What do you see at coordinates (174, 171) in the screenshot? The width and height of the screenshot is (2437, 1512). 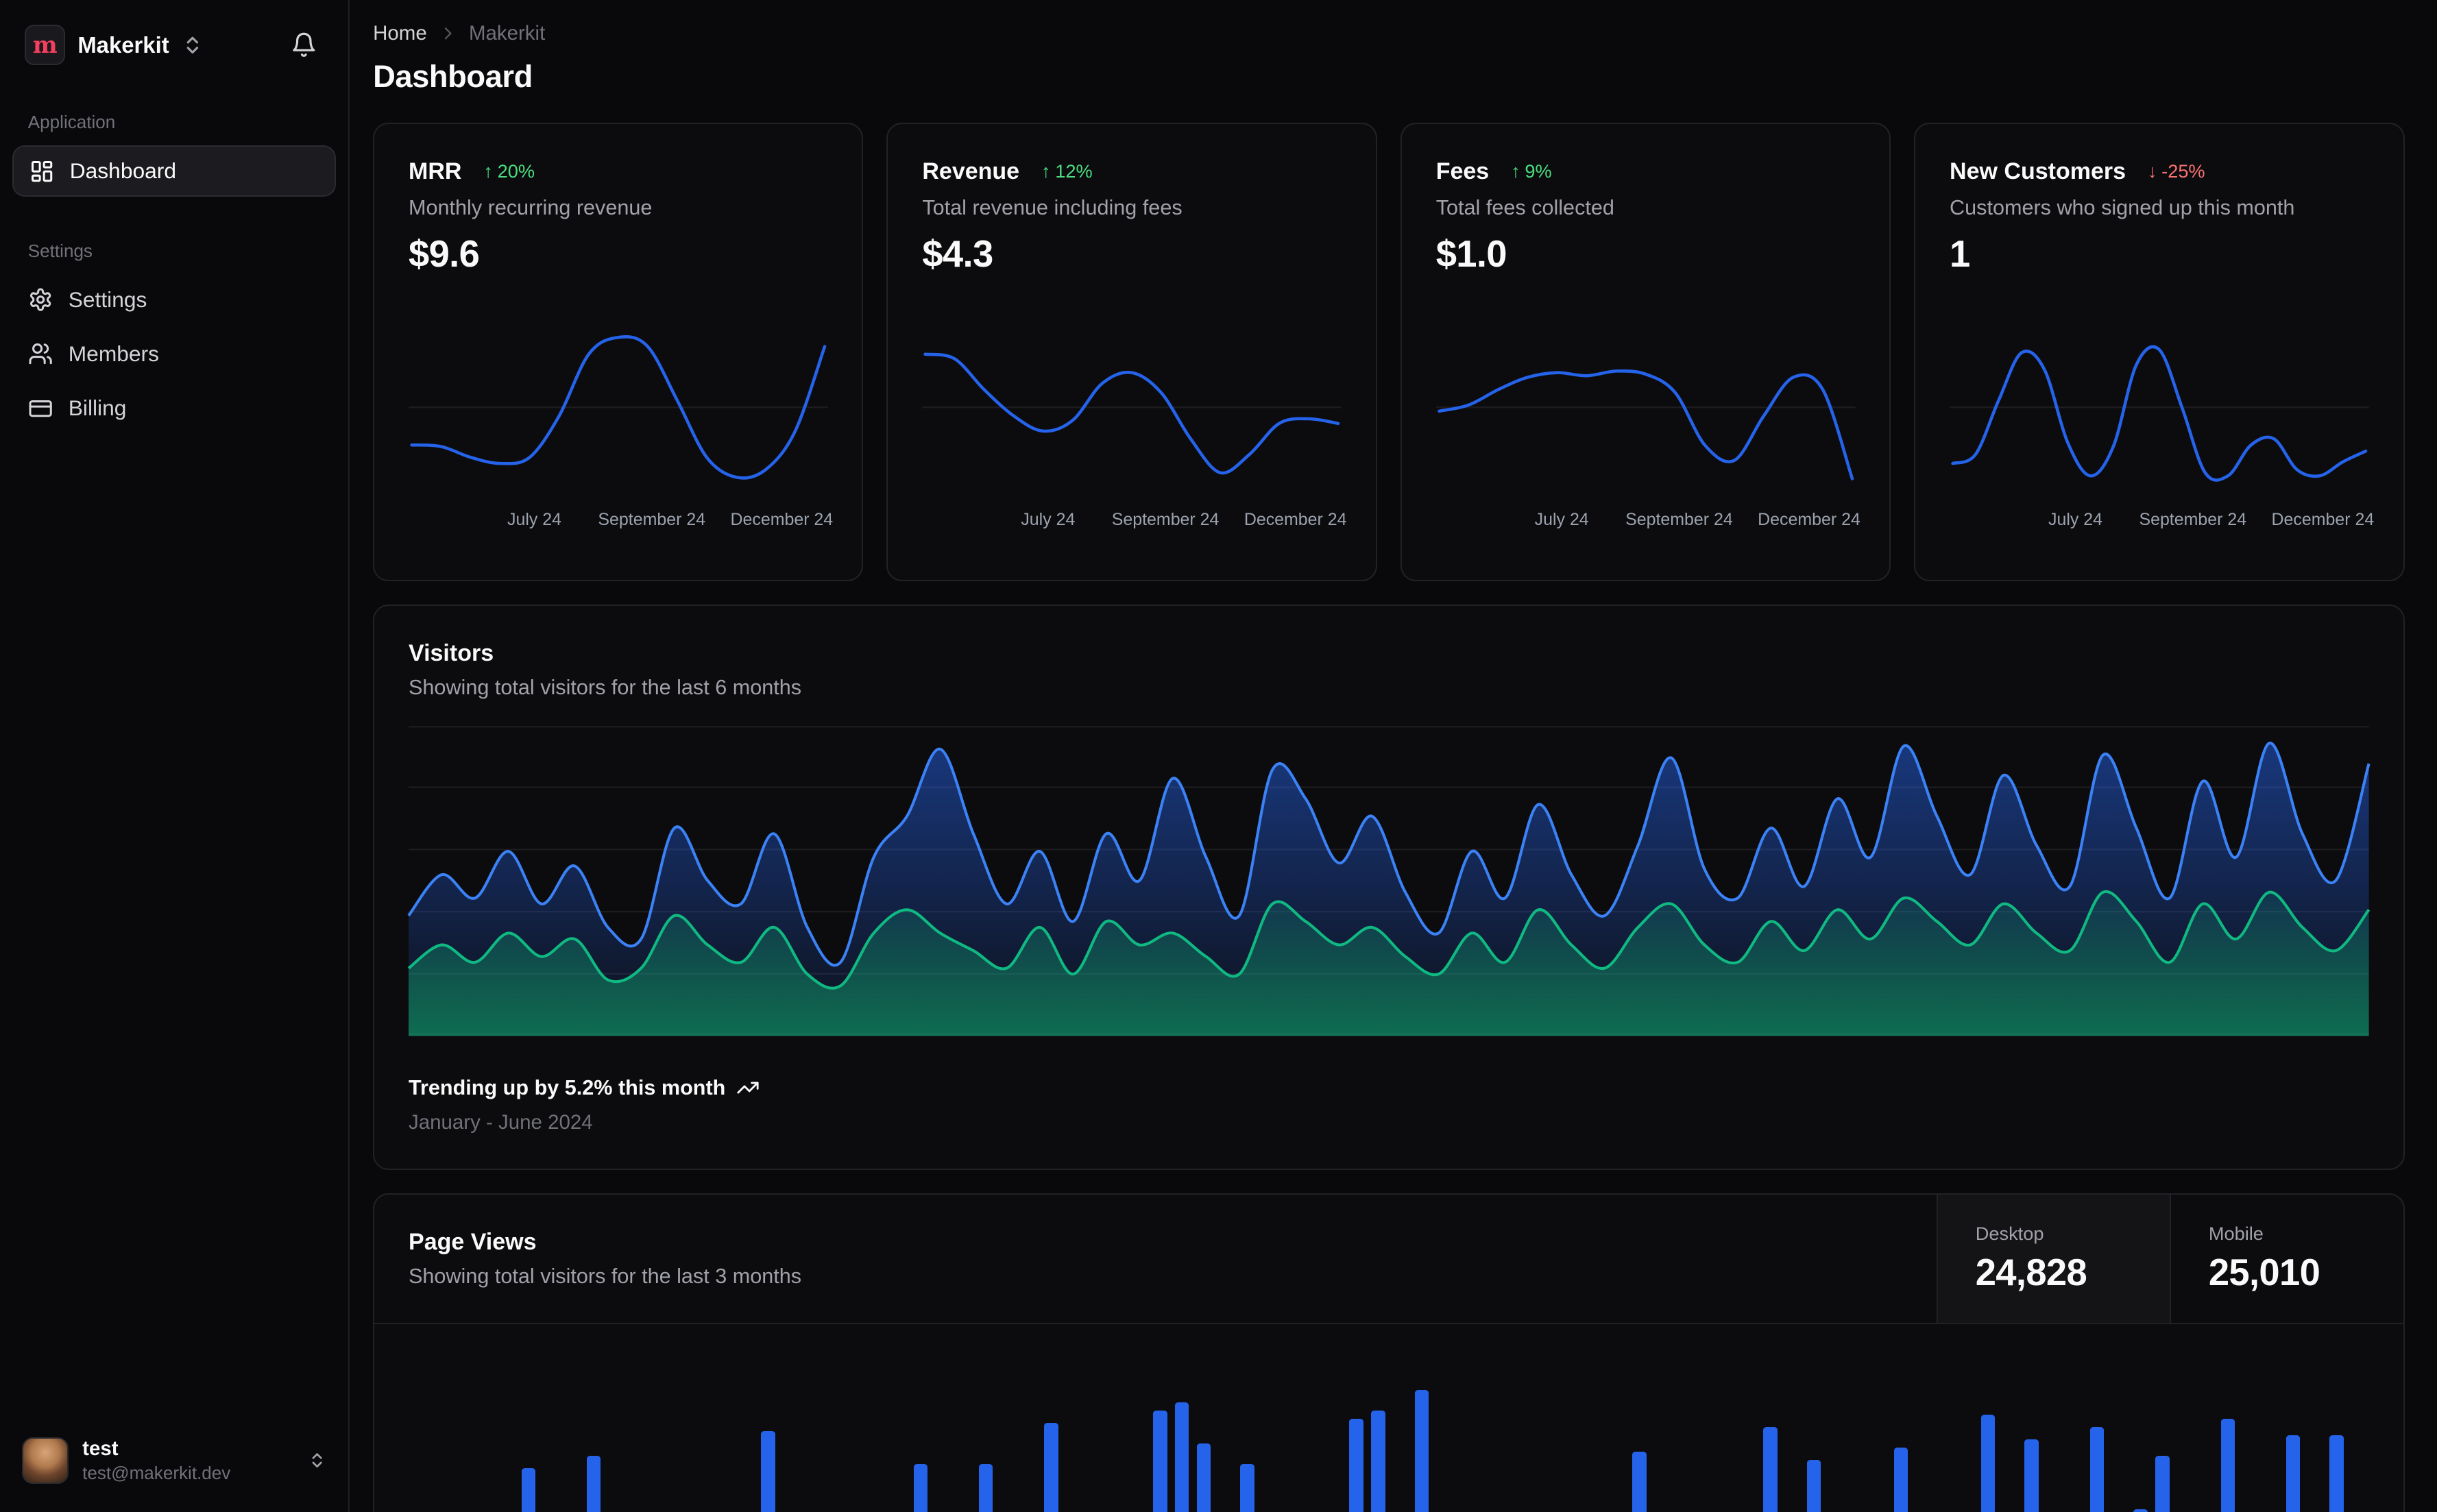 I see `sidebar-item-dashboard: Dashboard` at bounding box center [174, 171].